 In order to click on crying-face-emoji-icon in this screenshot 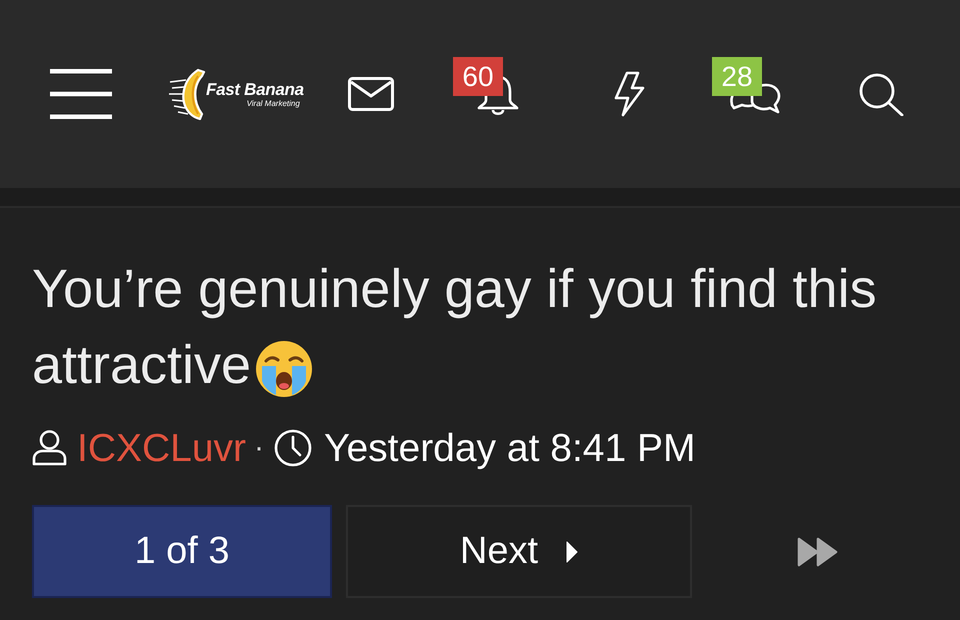, I will do `click(284, 369)`.